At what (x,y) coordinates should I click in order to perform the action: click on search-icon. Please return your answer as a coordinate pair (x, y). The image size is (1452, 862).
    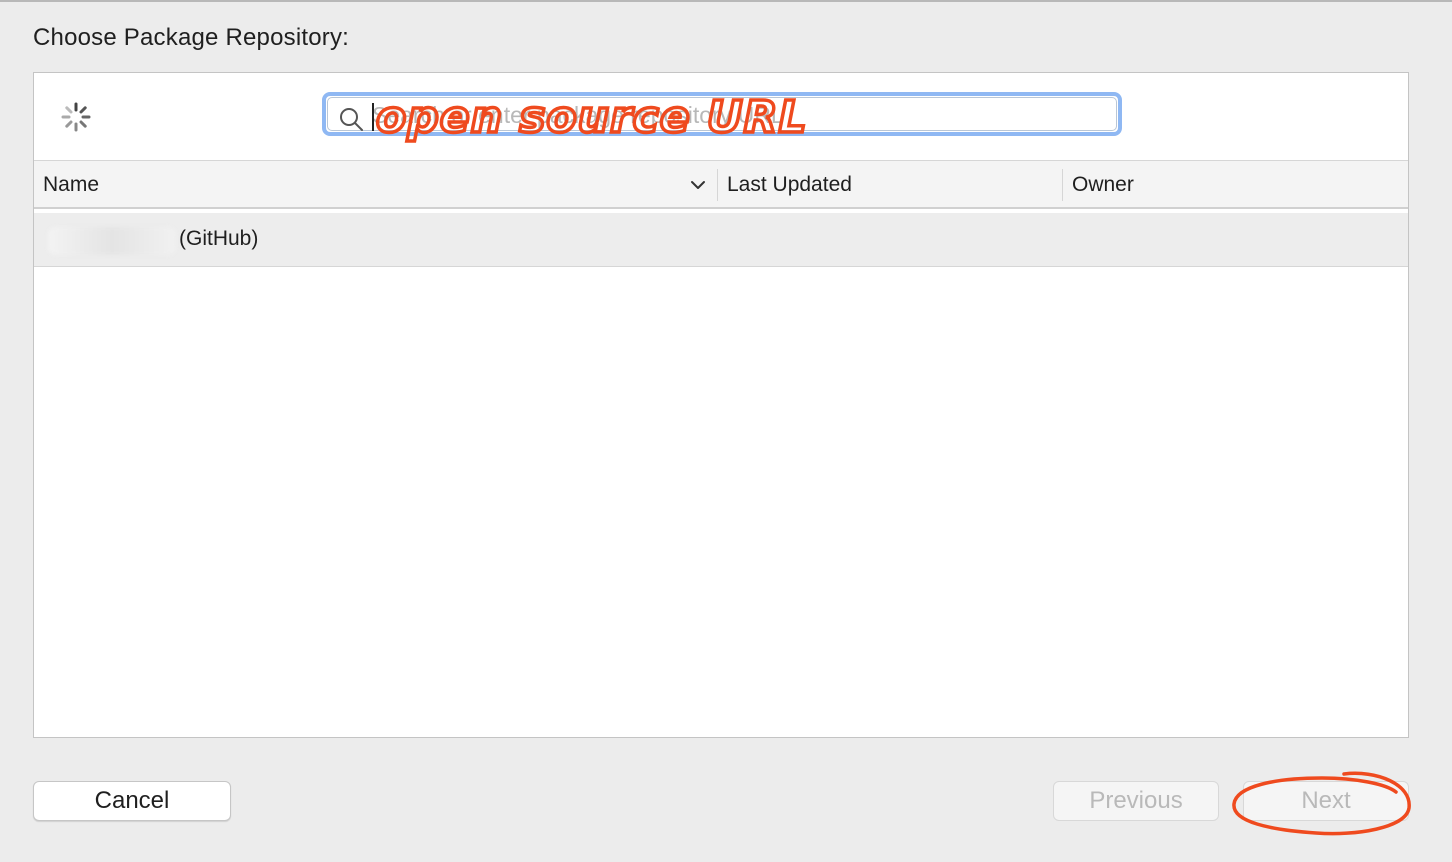
    Looking at the image, I should click on (351, 119).